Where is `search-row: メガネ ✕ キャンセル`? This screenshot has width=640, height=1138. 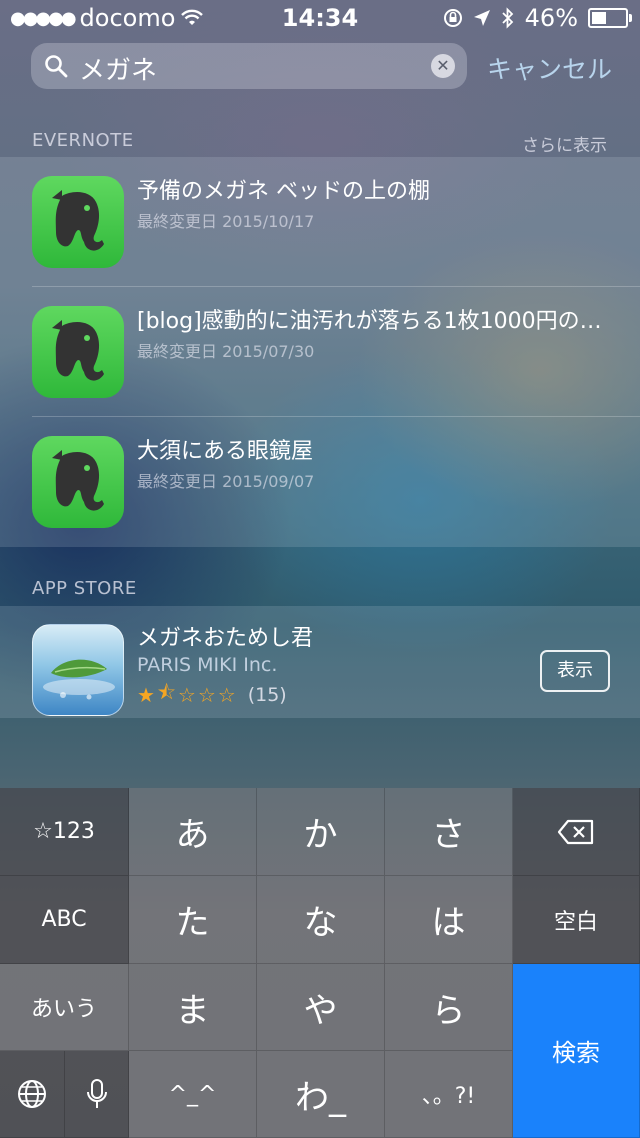 search-row: メガネ ✕ キャンセル is located at coordinates (320, 67).